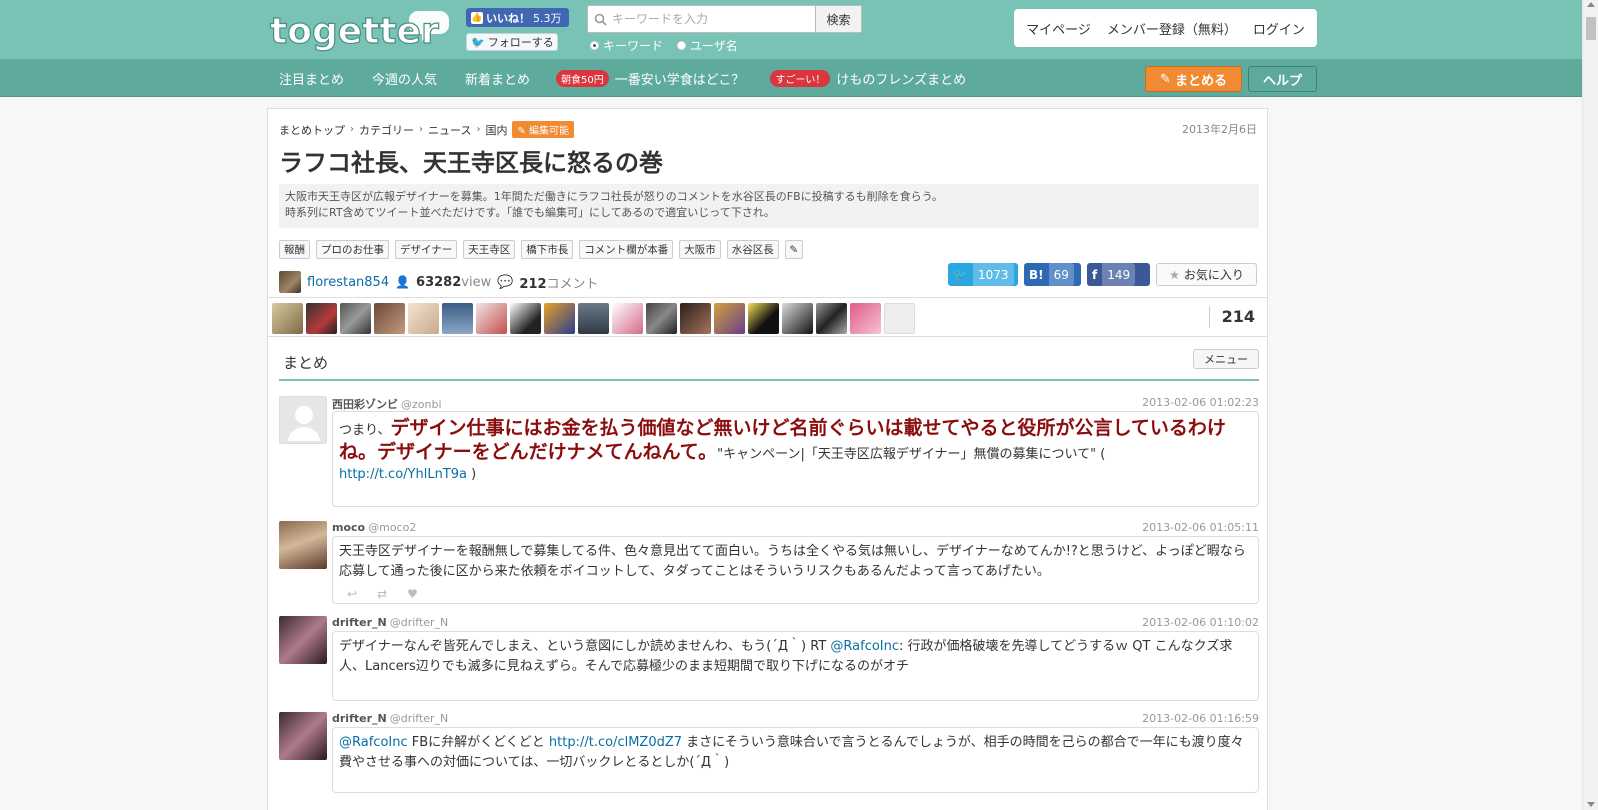  Describe the element at coordinates (352, 594) in the screenshot. I see `reply-icon: ↩` at that location.